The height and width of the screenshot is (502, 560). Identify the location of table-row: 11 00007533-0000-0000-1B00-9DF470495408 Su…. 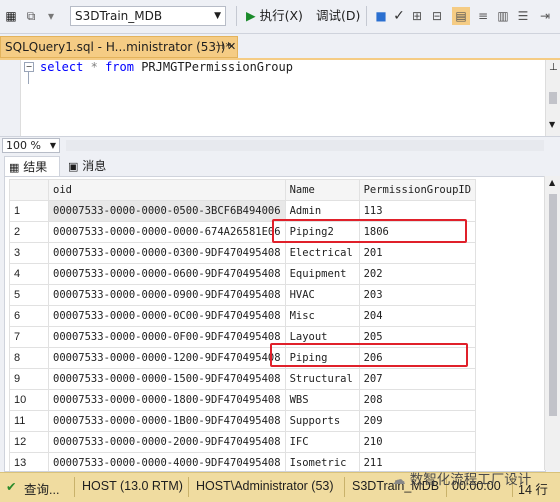
(243, 421).